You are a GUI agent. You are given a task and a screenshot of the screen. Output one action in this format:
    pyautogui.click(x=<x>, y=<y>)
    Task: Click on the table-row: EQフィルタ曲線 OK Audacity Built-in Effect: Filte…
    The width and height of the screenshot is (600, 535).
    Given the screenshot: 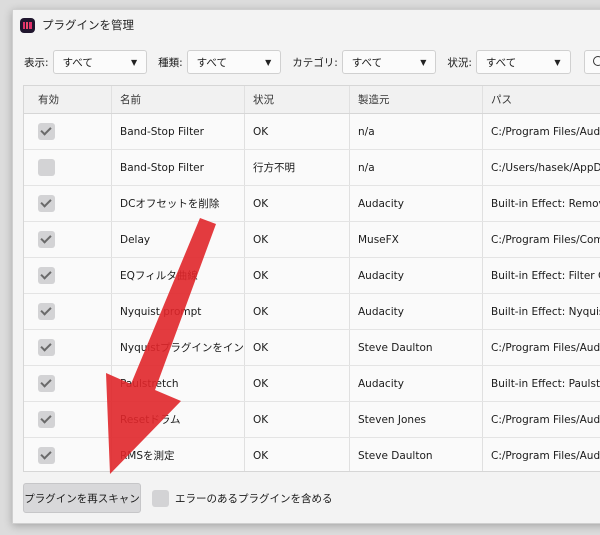 What is the action you would take?
    pyautogui.click(x=312, y=276)
    